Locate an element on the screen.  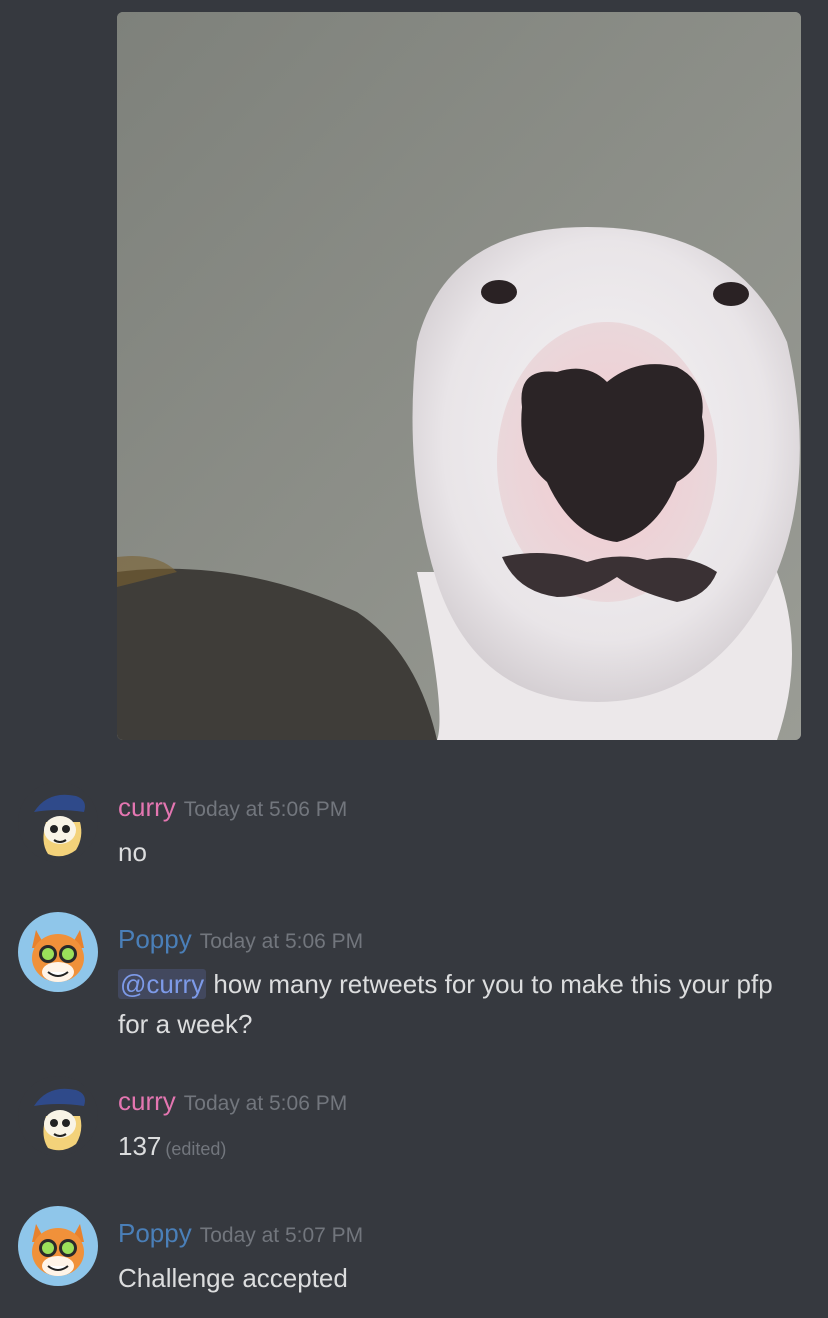
message-header: Poppy Today at 5:07 PM is located at coordinates (240, 1233).